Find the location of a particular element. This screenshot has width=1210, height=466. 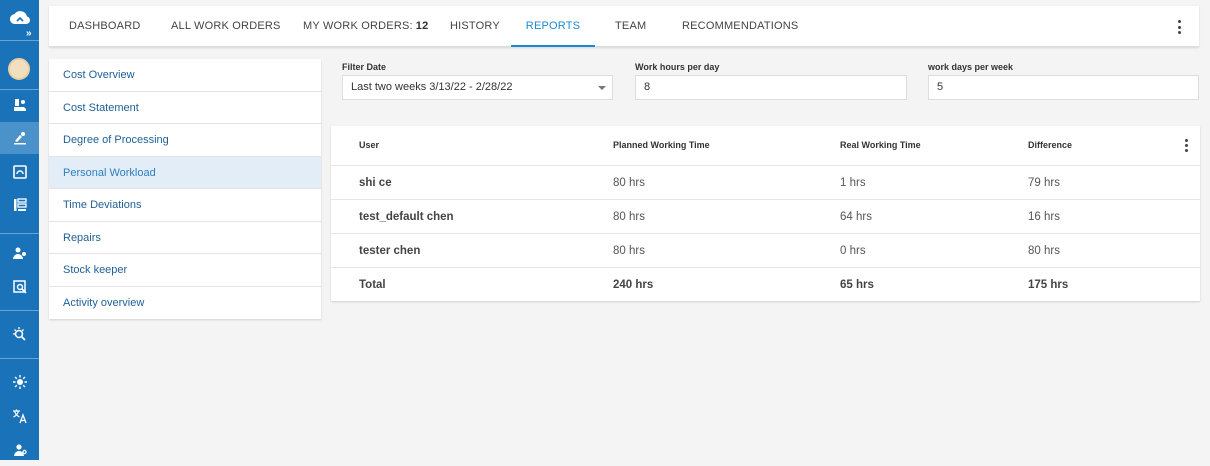

left-nav-rail: » is located at coordinates (19, 230).